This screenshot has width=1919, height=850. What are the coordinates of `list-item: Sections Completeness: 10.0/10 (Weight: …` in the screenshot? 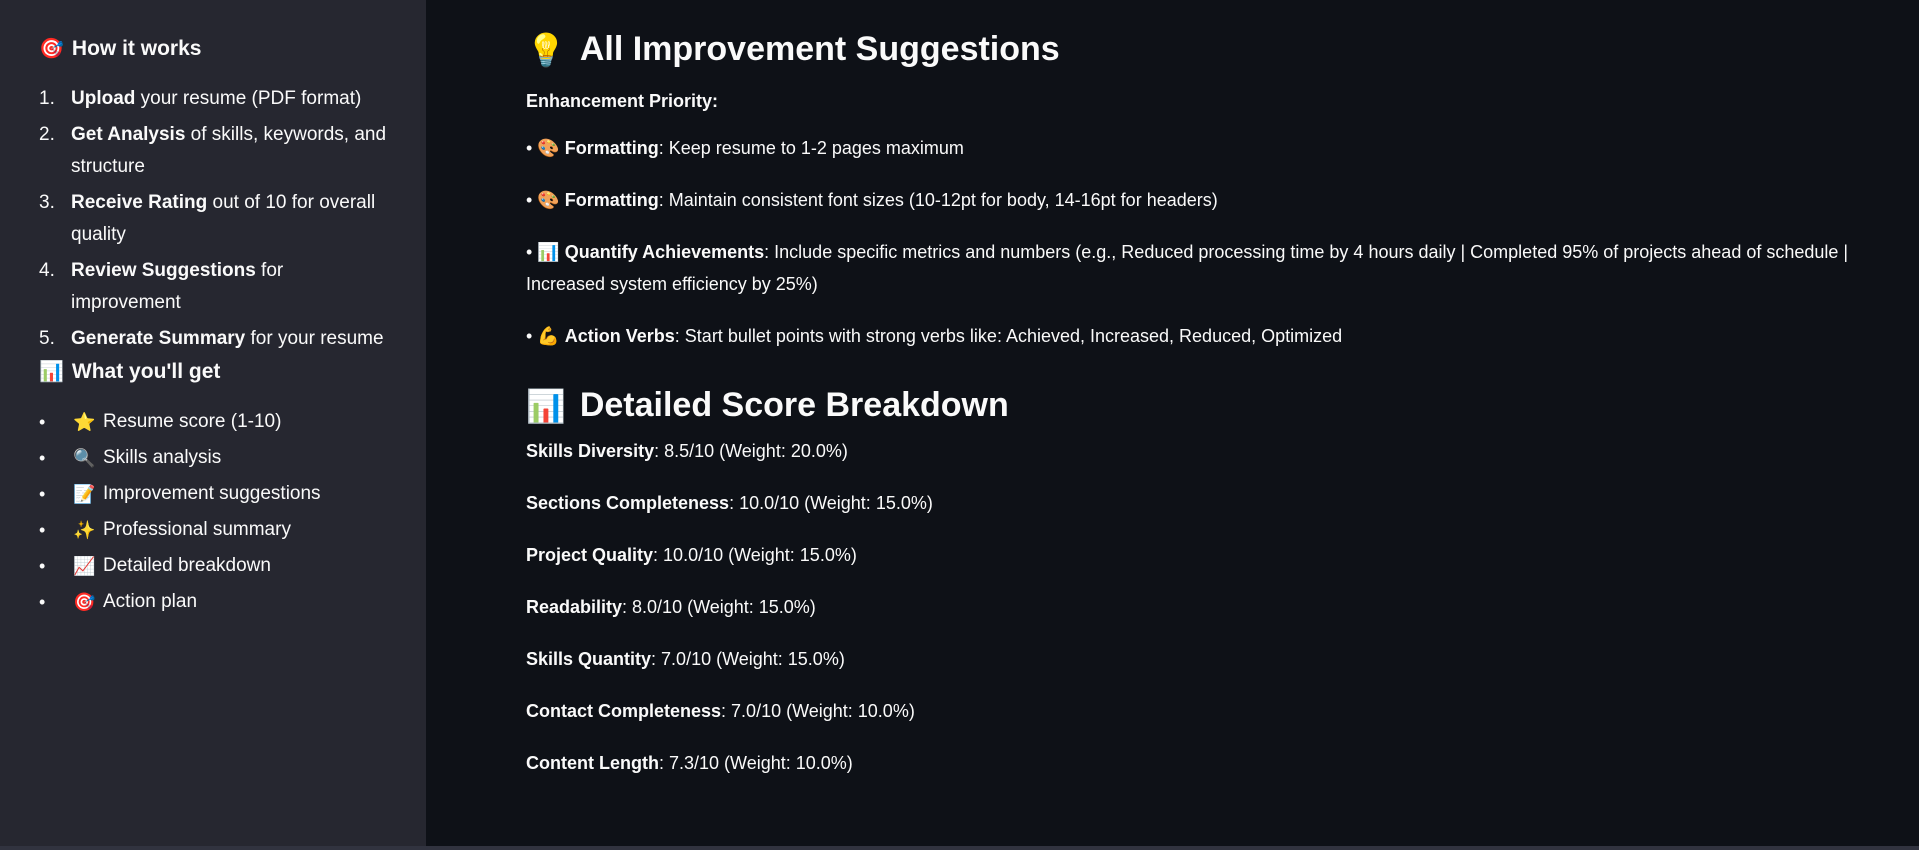 It's located at (1222, 503).